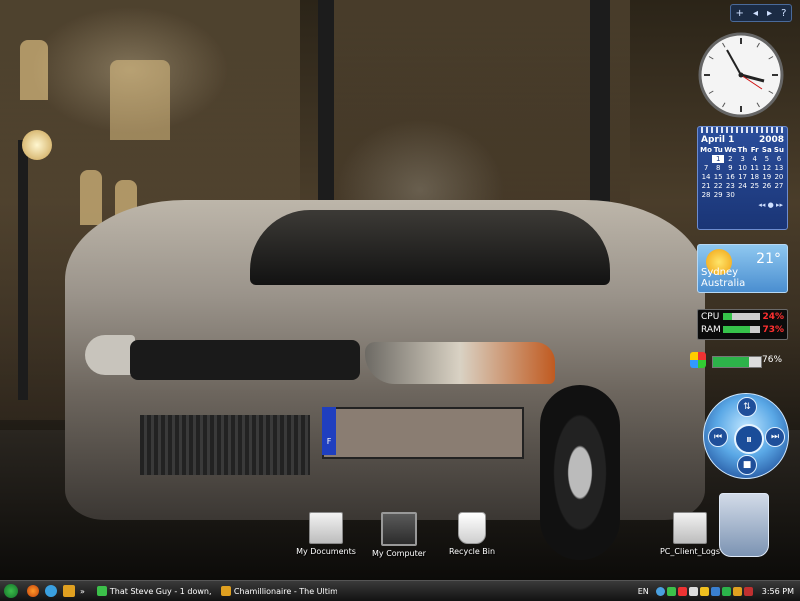  Describe the element at coordinates (706, 177) in the screenshot. I see `calendar-day: 14` at that location.